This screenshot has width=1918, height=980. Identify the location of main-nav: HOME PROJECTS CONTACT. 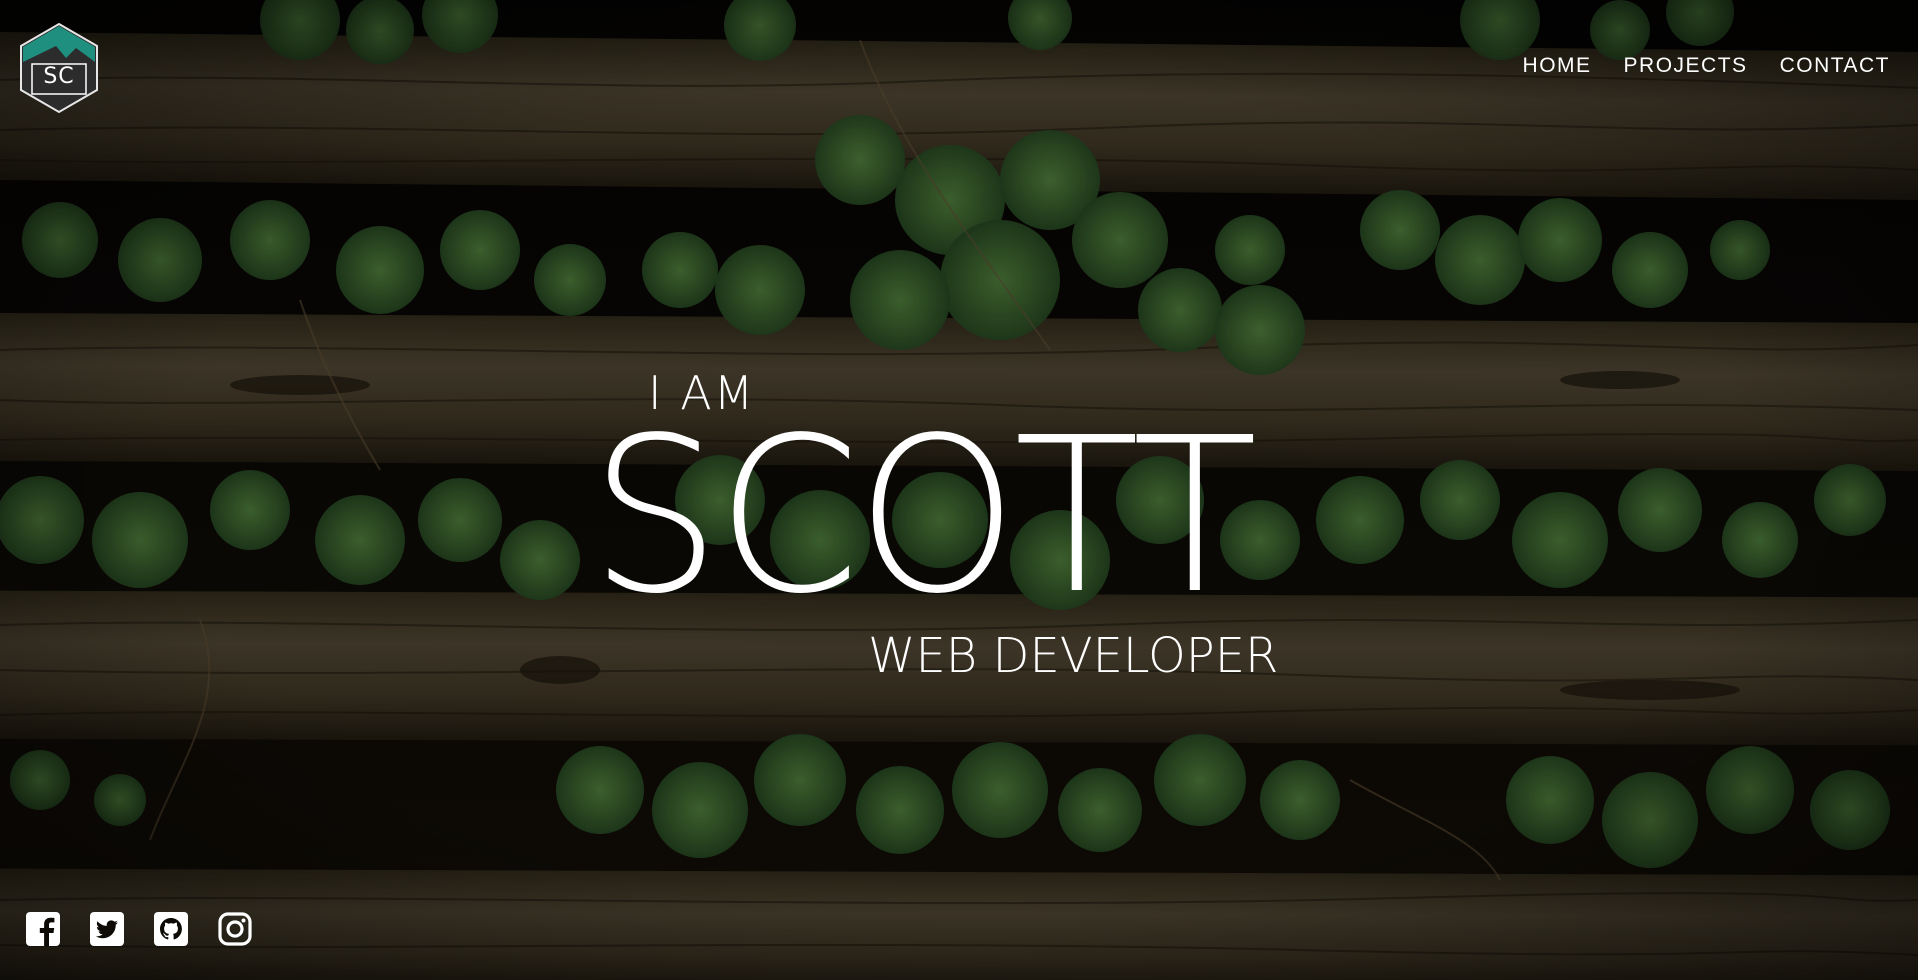
(1706, 66).